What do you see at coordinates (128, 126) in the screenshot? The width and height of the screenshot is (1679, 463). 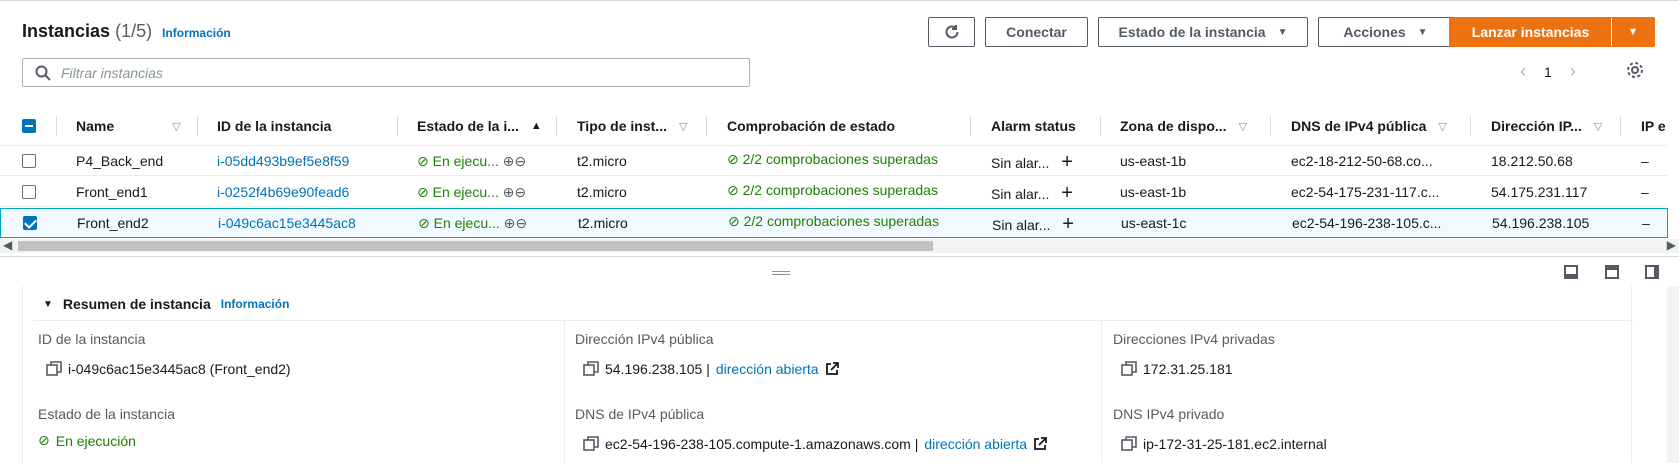 I see `col-name: Name ▽` at bounding box center [128, 126].